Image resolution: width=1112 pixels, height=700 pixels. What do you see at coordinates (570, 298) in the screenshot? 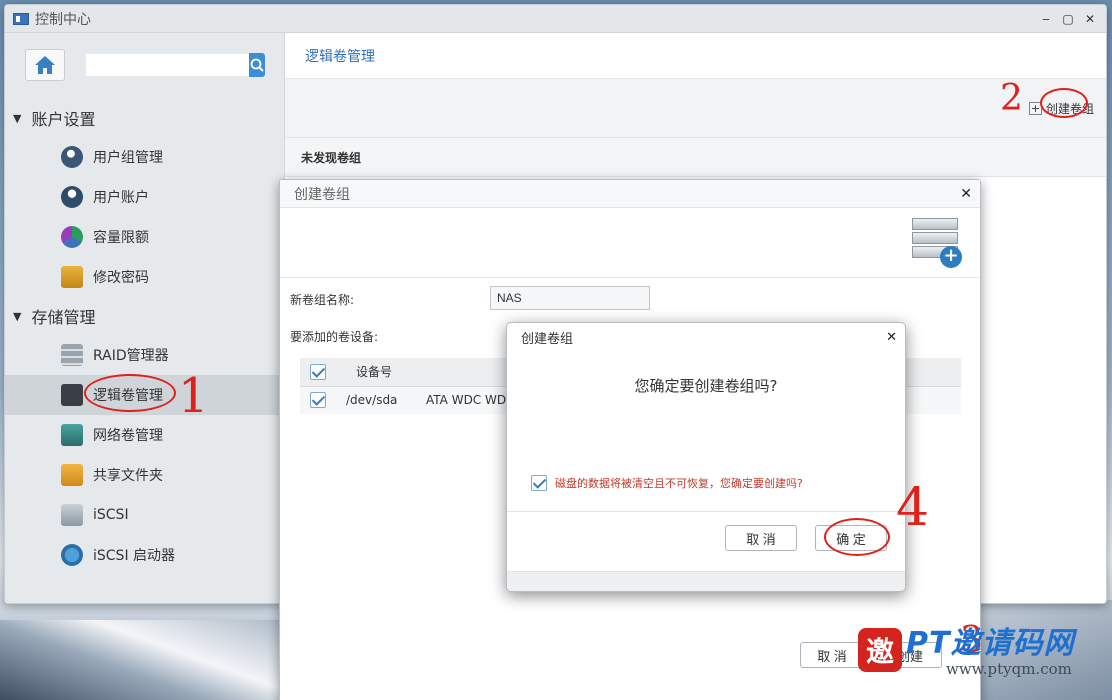
I see `vg-name-input` at bounding box center [570, 298].